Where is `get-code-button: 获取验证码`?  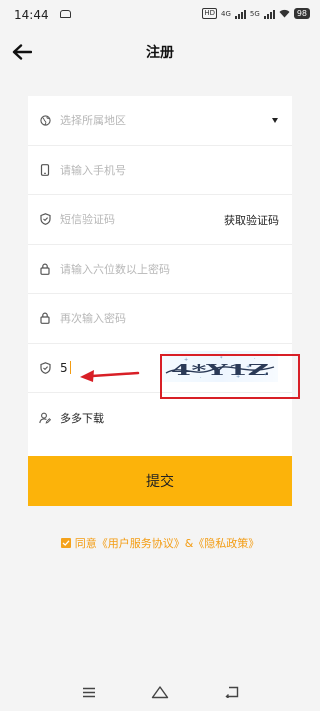
get-code-button: 获取验证码 is located at coordinates (251, 220).